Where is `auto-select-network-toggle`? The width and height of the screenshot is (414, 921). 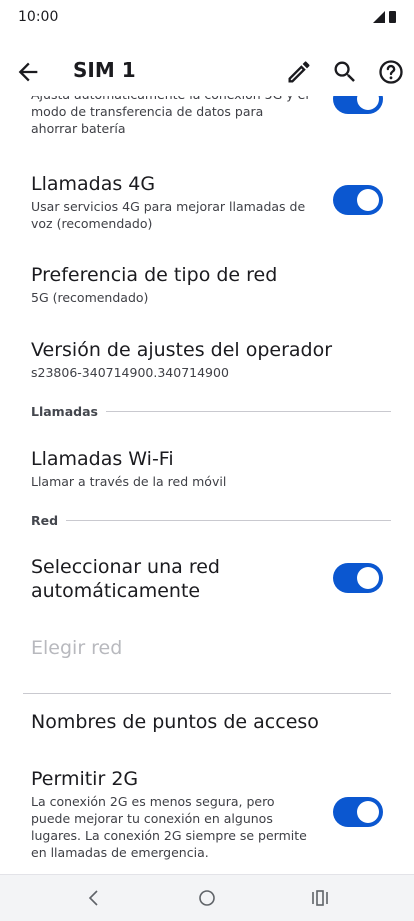 auto-select-network-toggle is located at coordinates (358, 578).